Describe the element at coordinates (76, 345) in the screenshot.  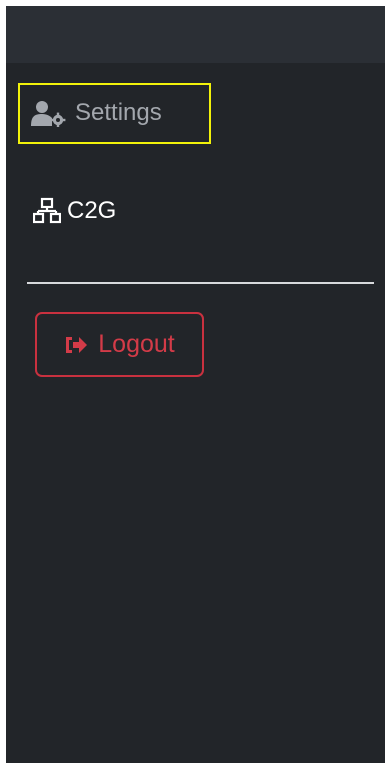
I see `sign-out-icon` at that location.